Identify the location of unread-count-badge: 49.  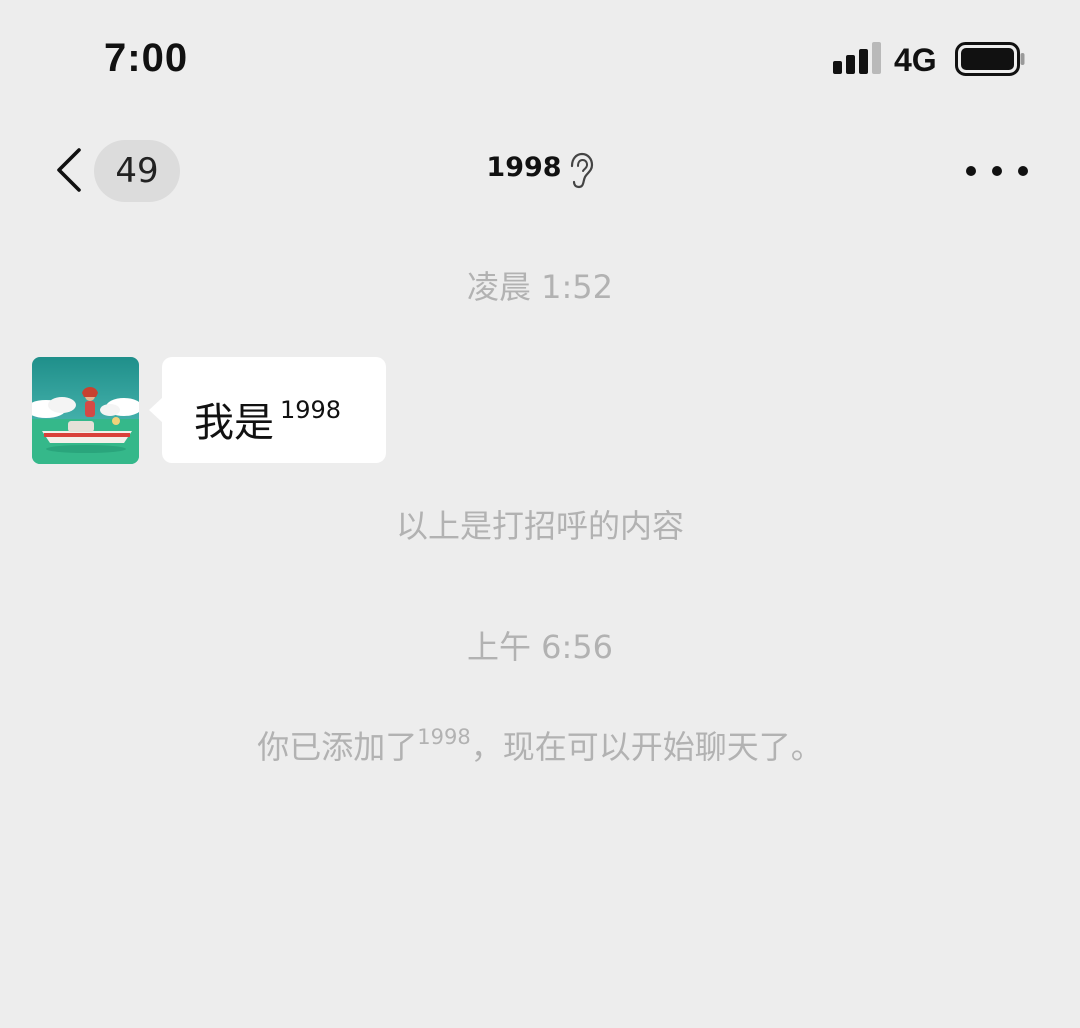
(137, 171).